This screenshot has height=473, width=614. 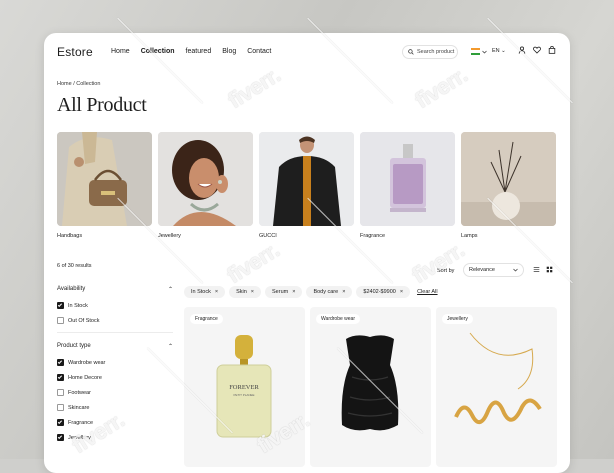 I want to click on chip-label: Body care, so click(x=326, y=292).